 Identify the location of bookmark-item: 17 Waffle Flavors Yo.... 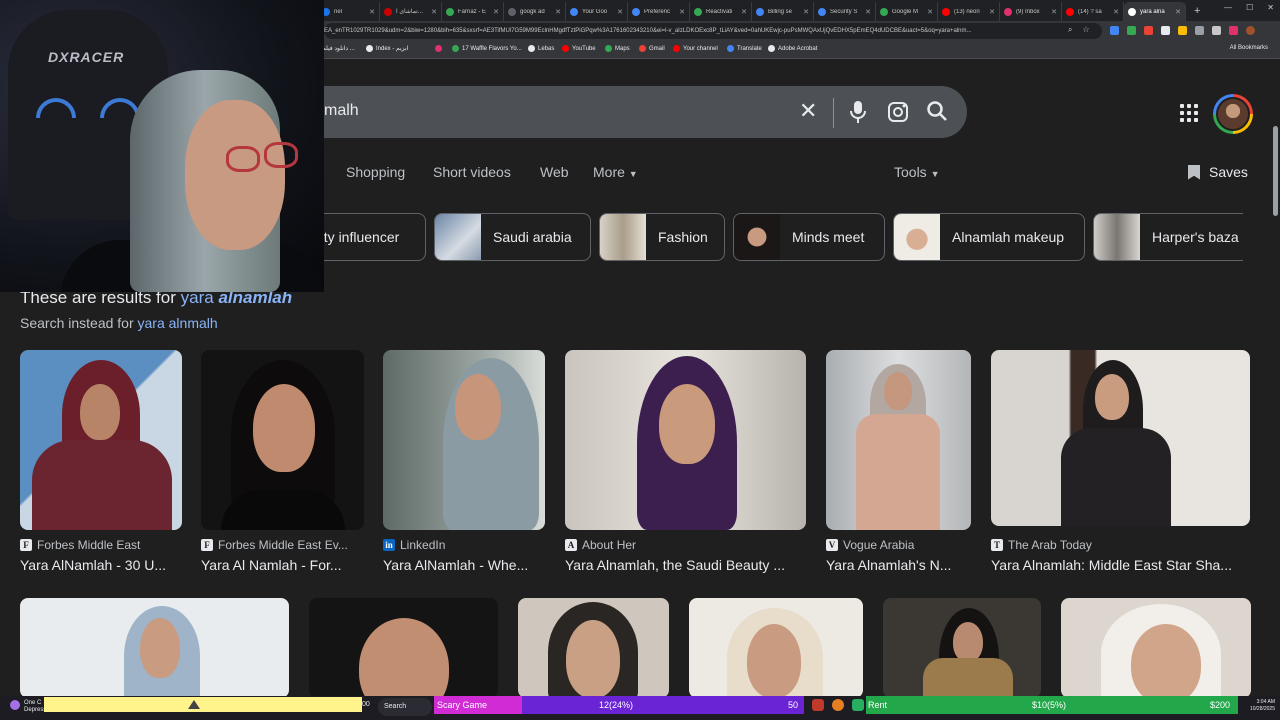
(487, 48).